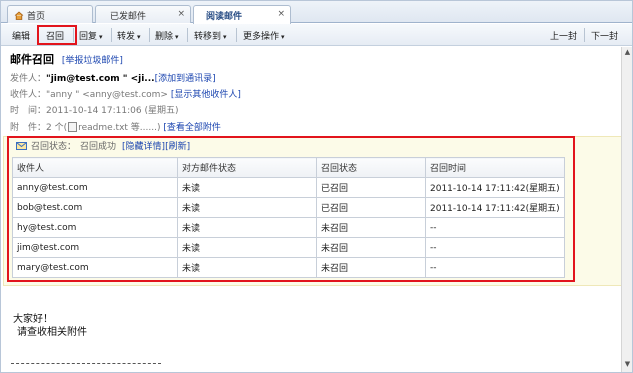 The height and width of the screenshot is (373, 633). What do you see at coordinates (316, 35) in the screenshot?
I see `toolbar: 编辑 召回 回复 ▾ 转发 ▾ 删除 ▾ 转移到 ▾ 更多操作 ▾ 上一封 下一封` at bounding box center [316, 35].